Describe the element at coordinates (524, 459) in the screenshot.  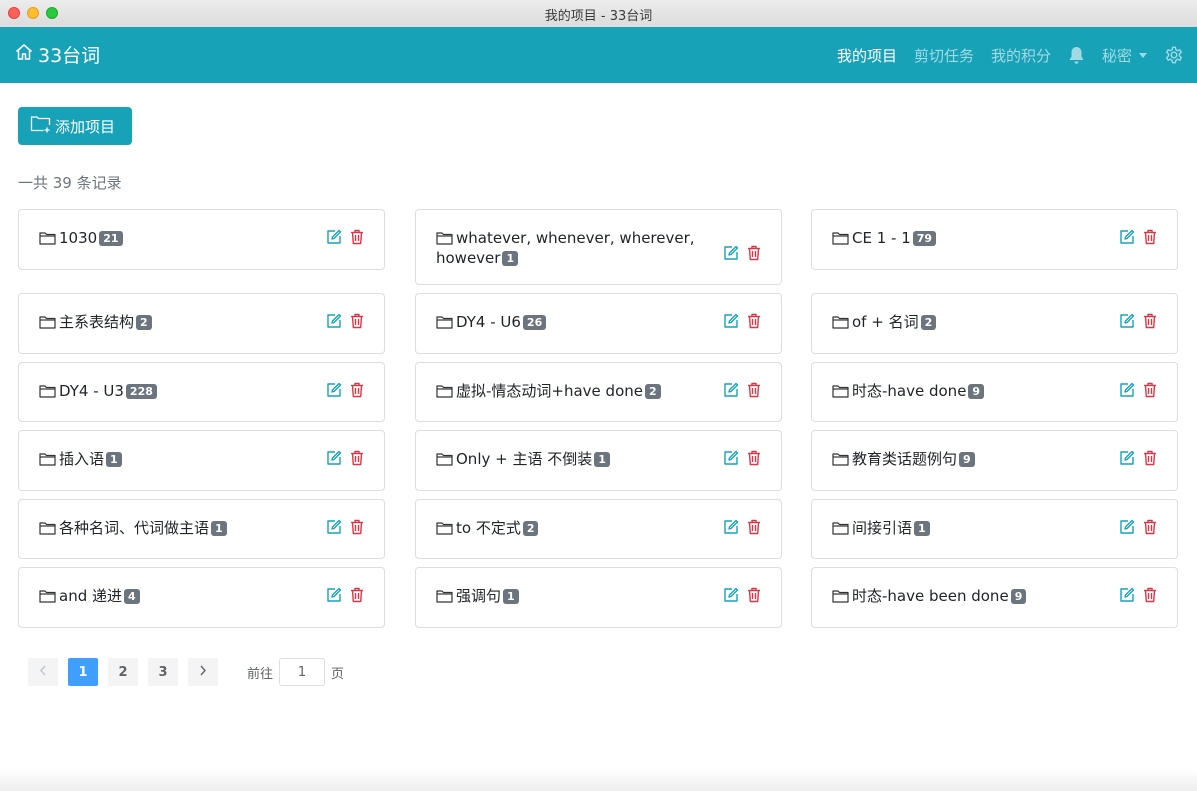
I see `project-name: Only + 主语 不倒装` at that location.